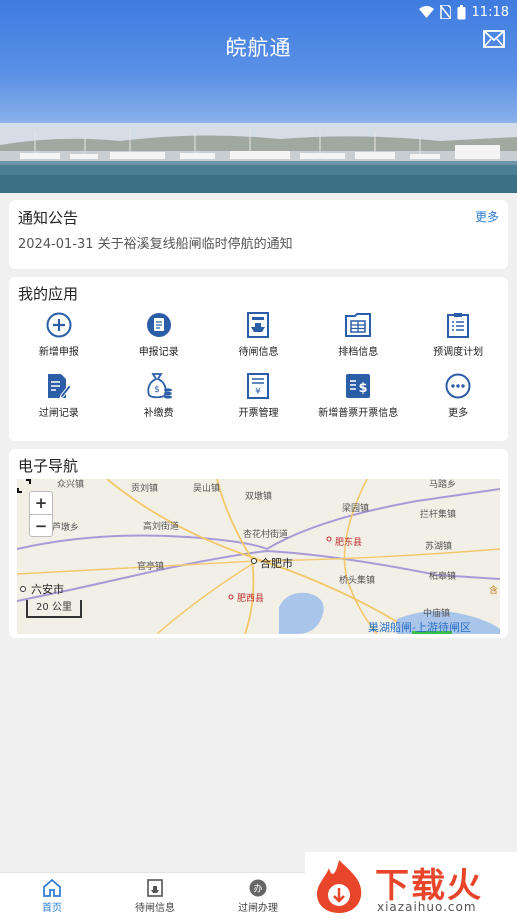 The height and width of the screenshot is (920, 517). What do you see at coordinates (356, 509) in the screenshot?
I see `map-label: 梁园镇` at bounding box center [356, 509].